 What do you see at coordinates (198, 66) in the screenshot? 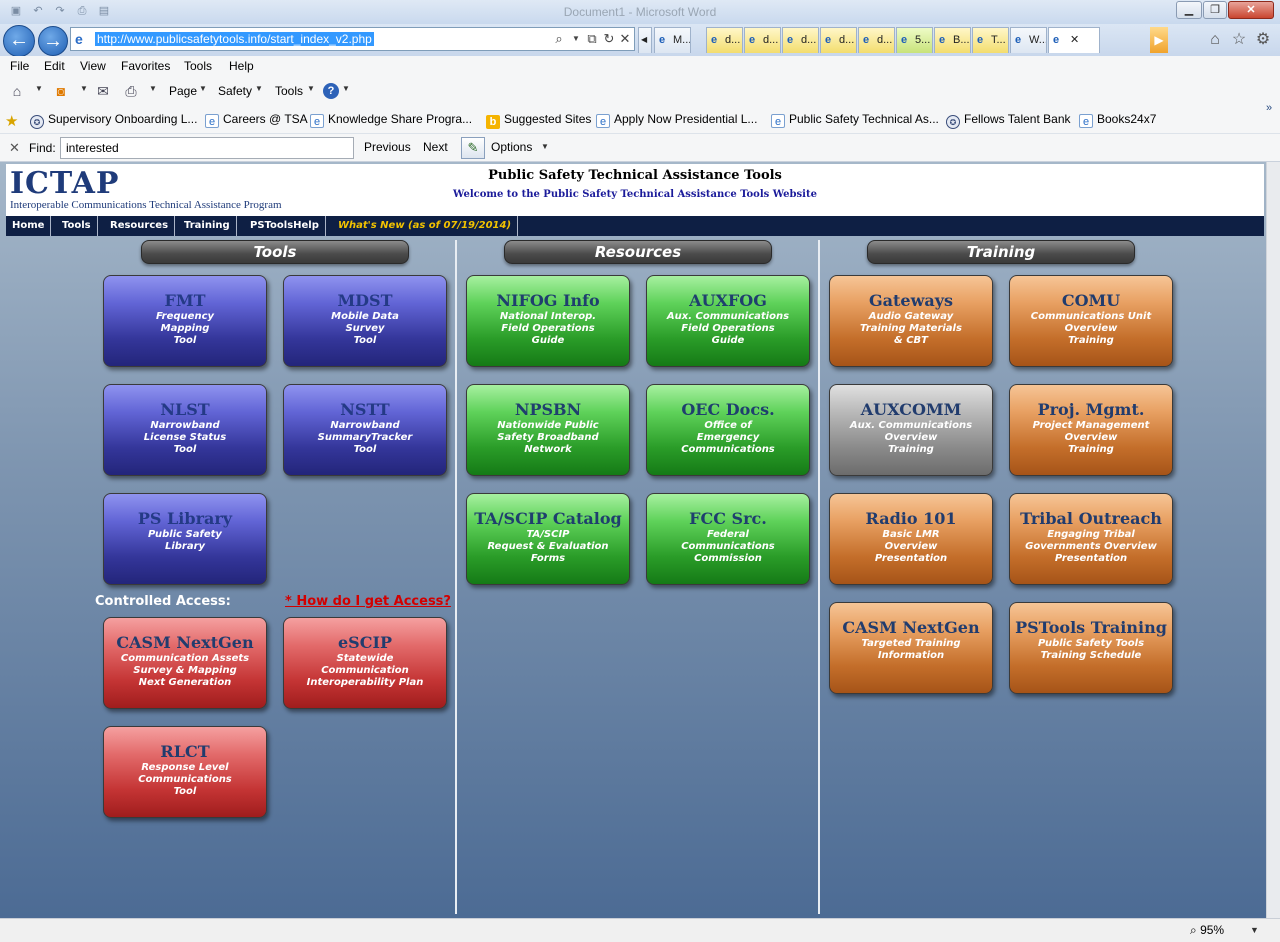
I see `menu-tools: Tools` at bounding box center [198, 66].